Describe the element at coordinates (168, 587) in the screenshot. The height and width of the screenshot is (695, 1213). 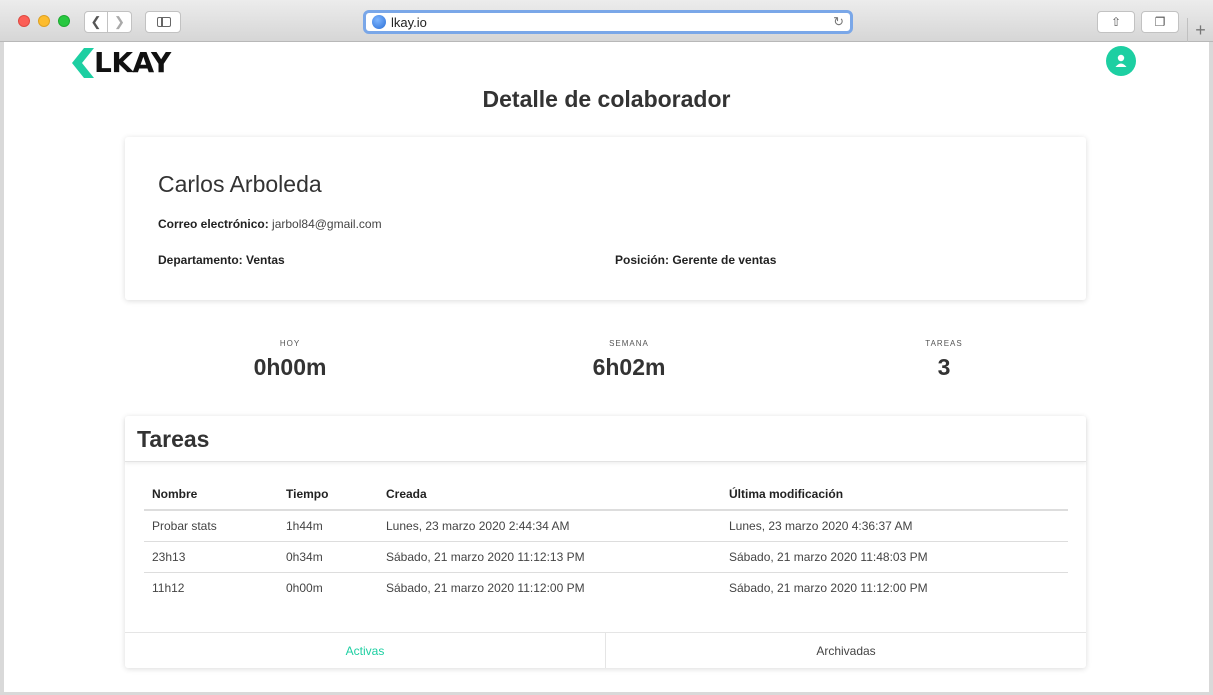
I see `task-name: 11h12` at that location.